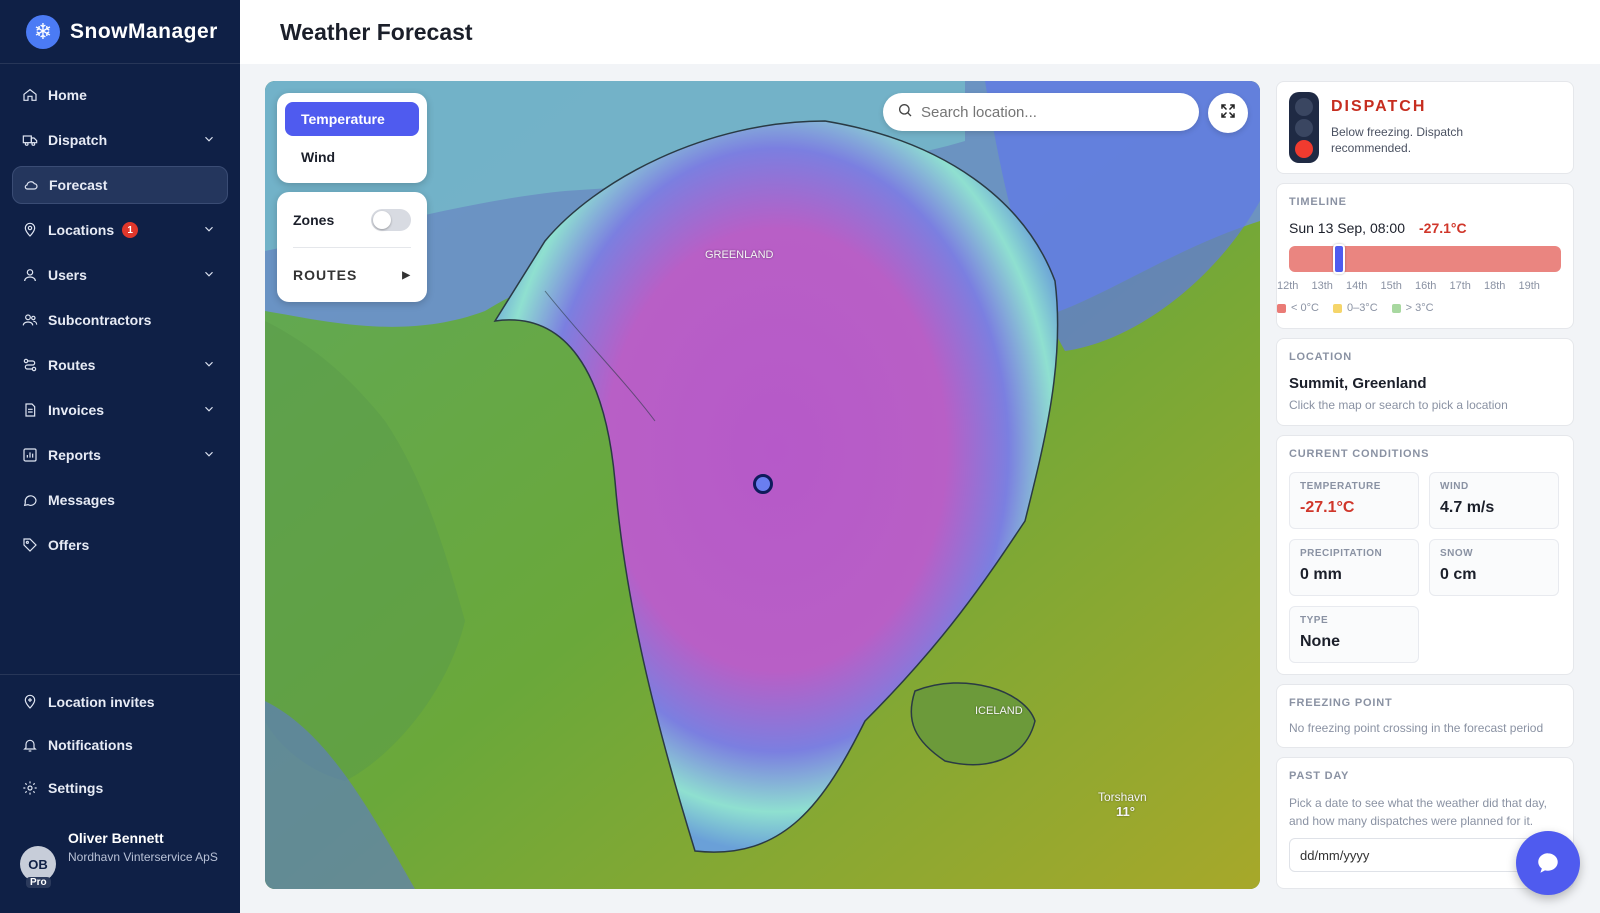 This screenshot has height=913, width=1600. What do you see at coordinates (1319, 776) in the screenshot?
I see `past-day-title: PAST DAY` at bounding box center [1319, 776].